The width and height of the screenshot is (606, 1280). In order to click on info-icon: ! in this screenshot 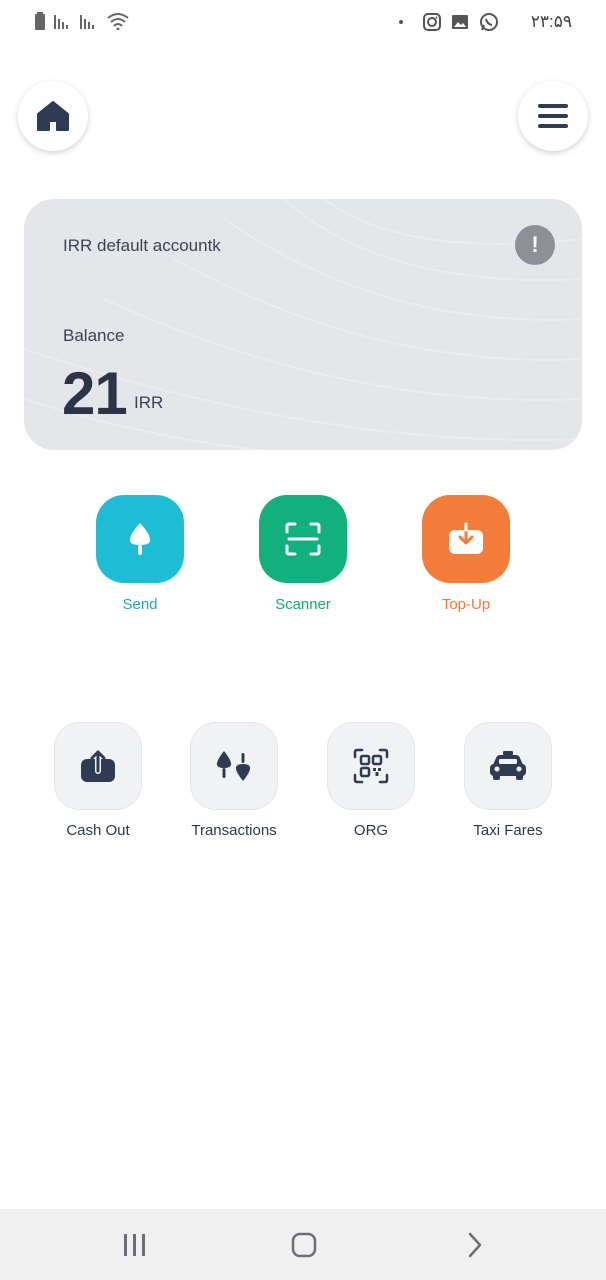, I will do `click(535, 245)`.